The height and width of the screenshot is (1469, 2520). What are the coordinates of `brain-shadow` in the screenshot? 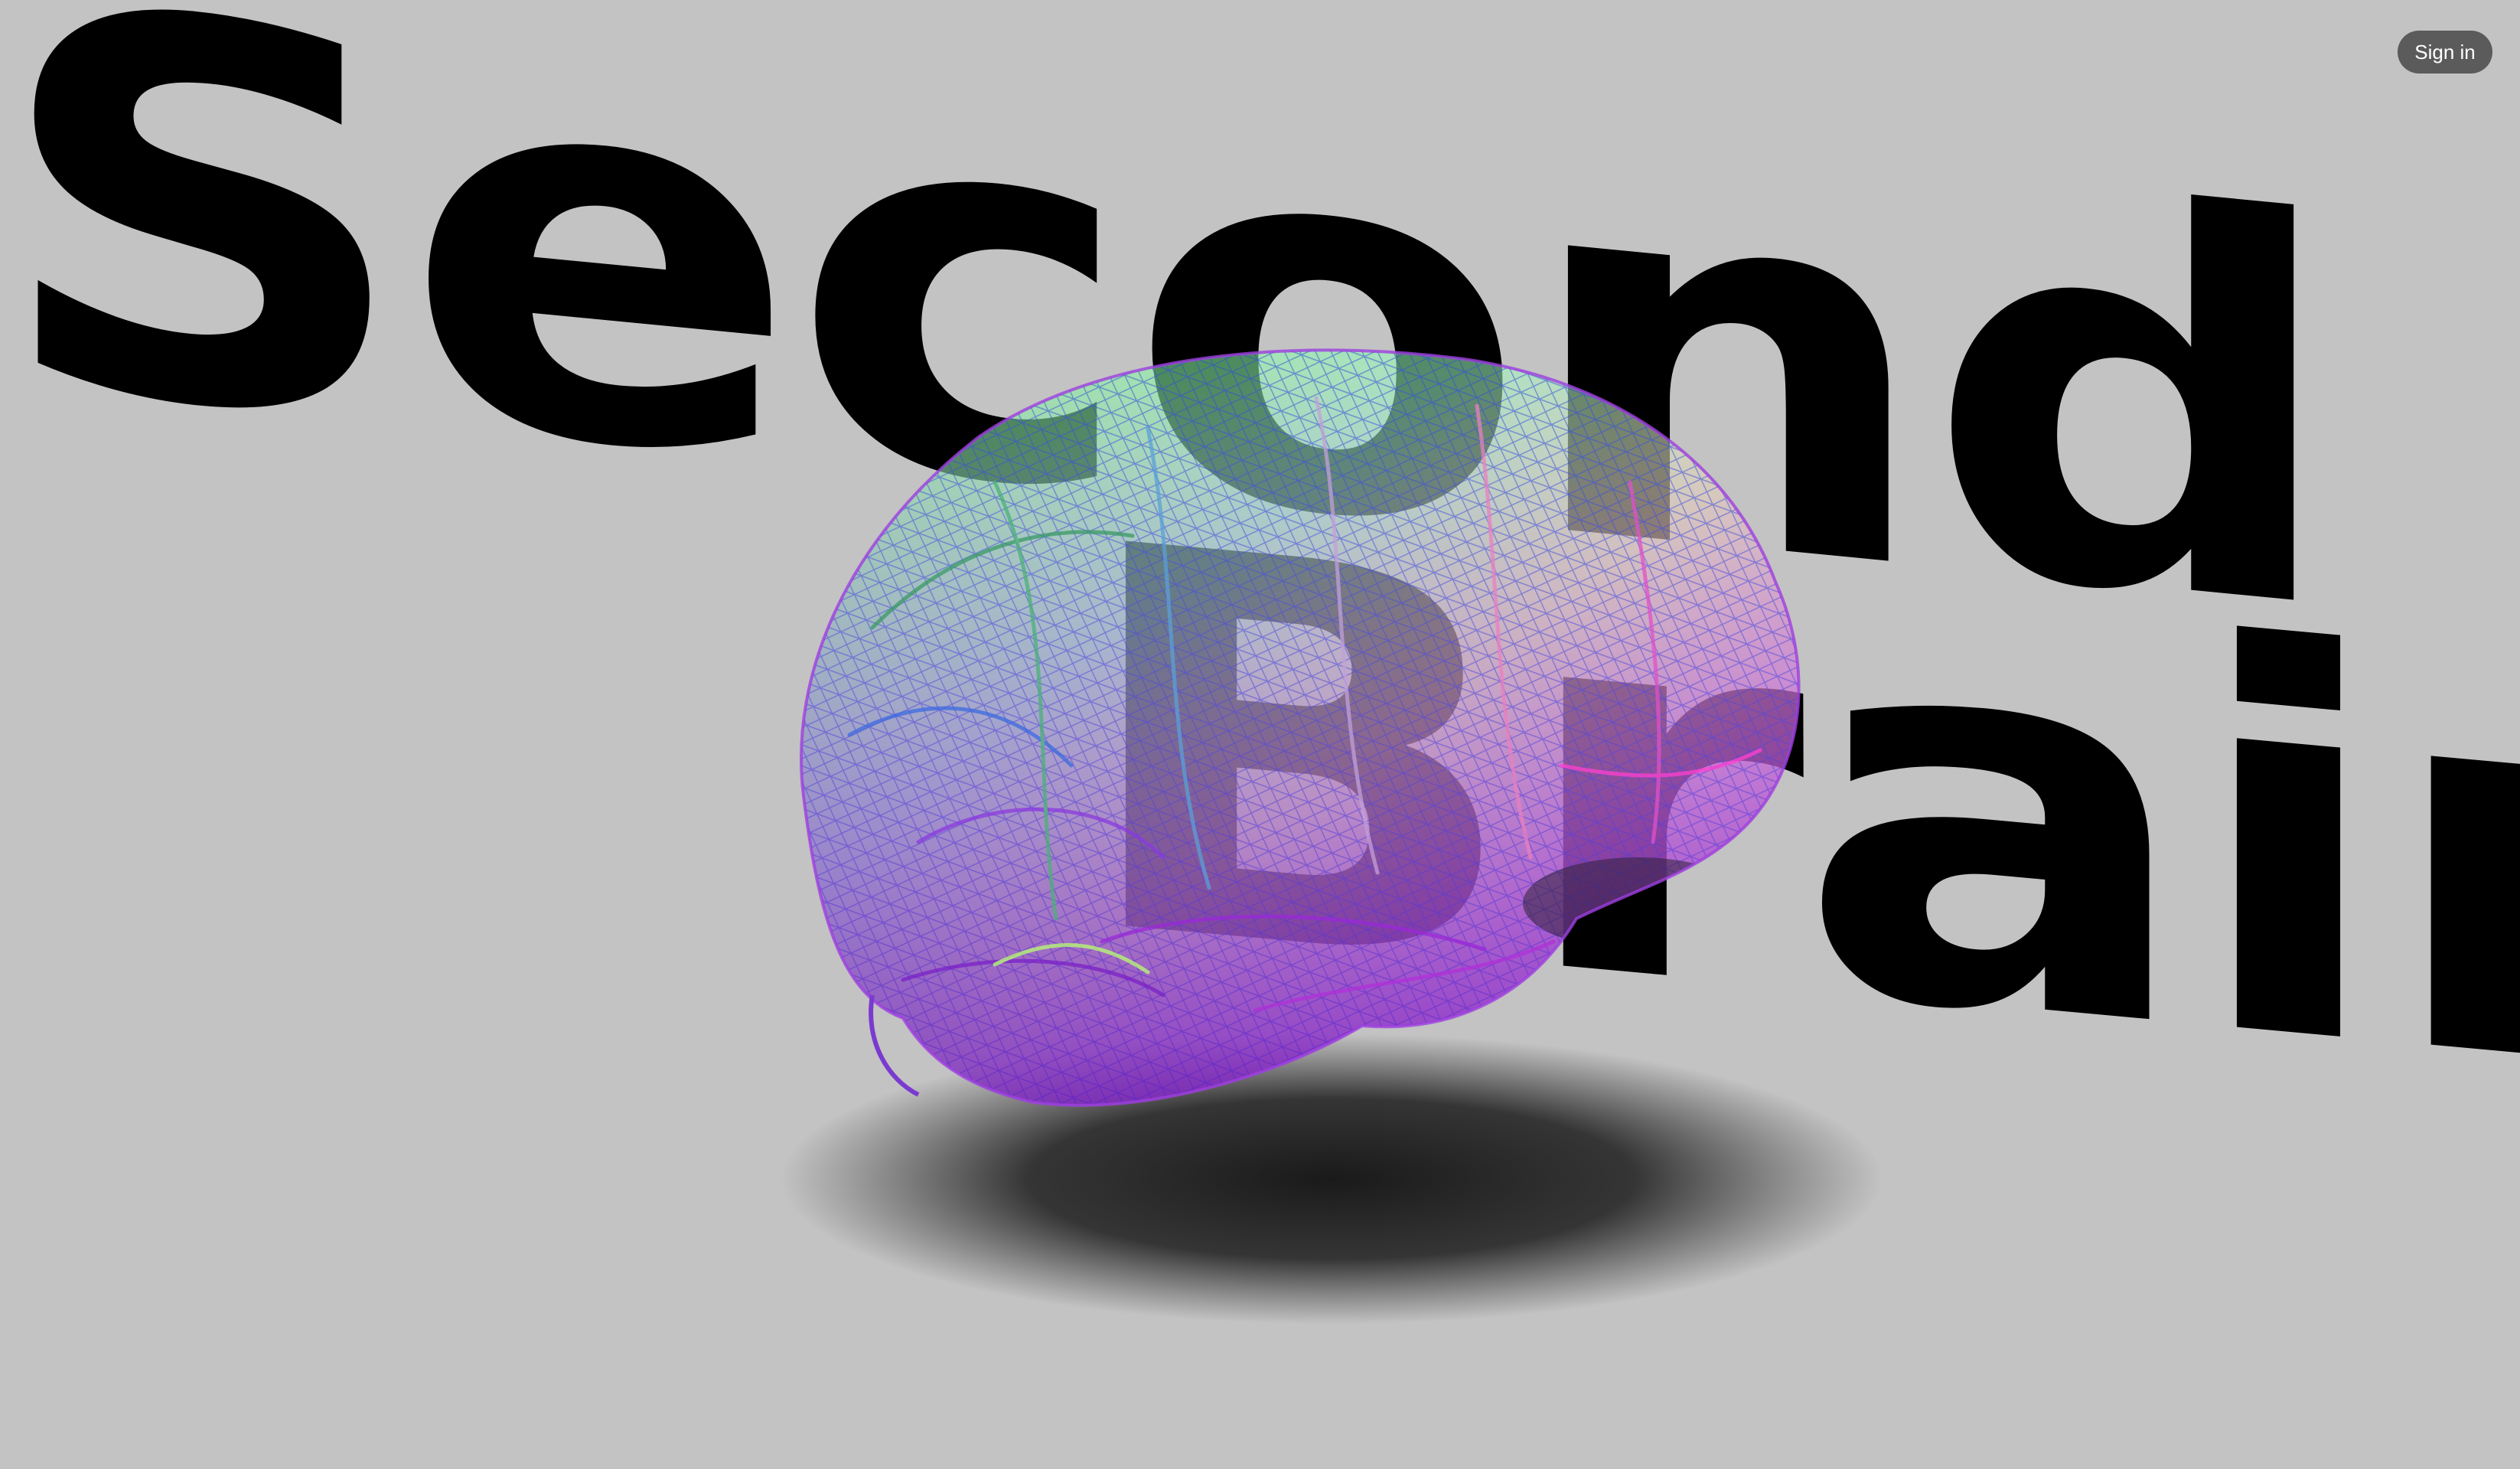 It's located at (1332, 1178).